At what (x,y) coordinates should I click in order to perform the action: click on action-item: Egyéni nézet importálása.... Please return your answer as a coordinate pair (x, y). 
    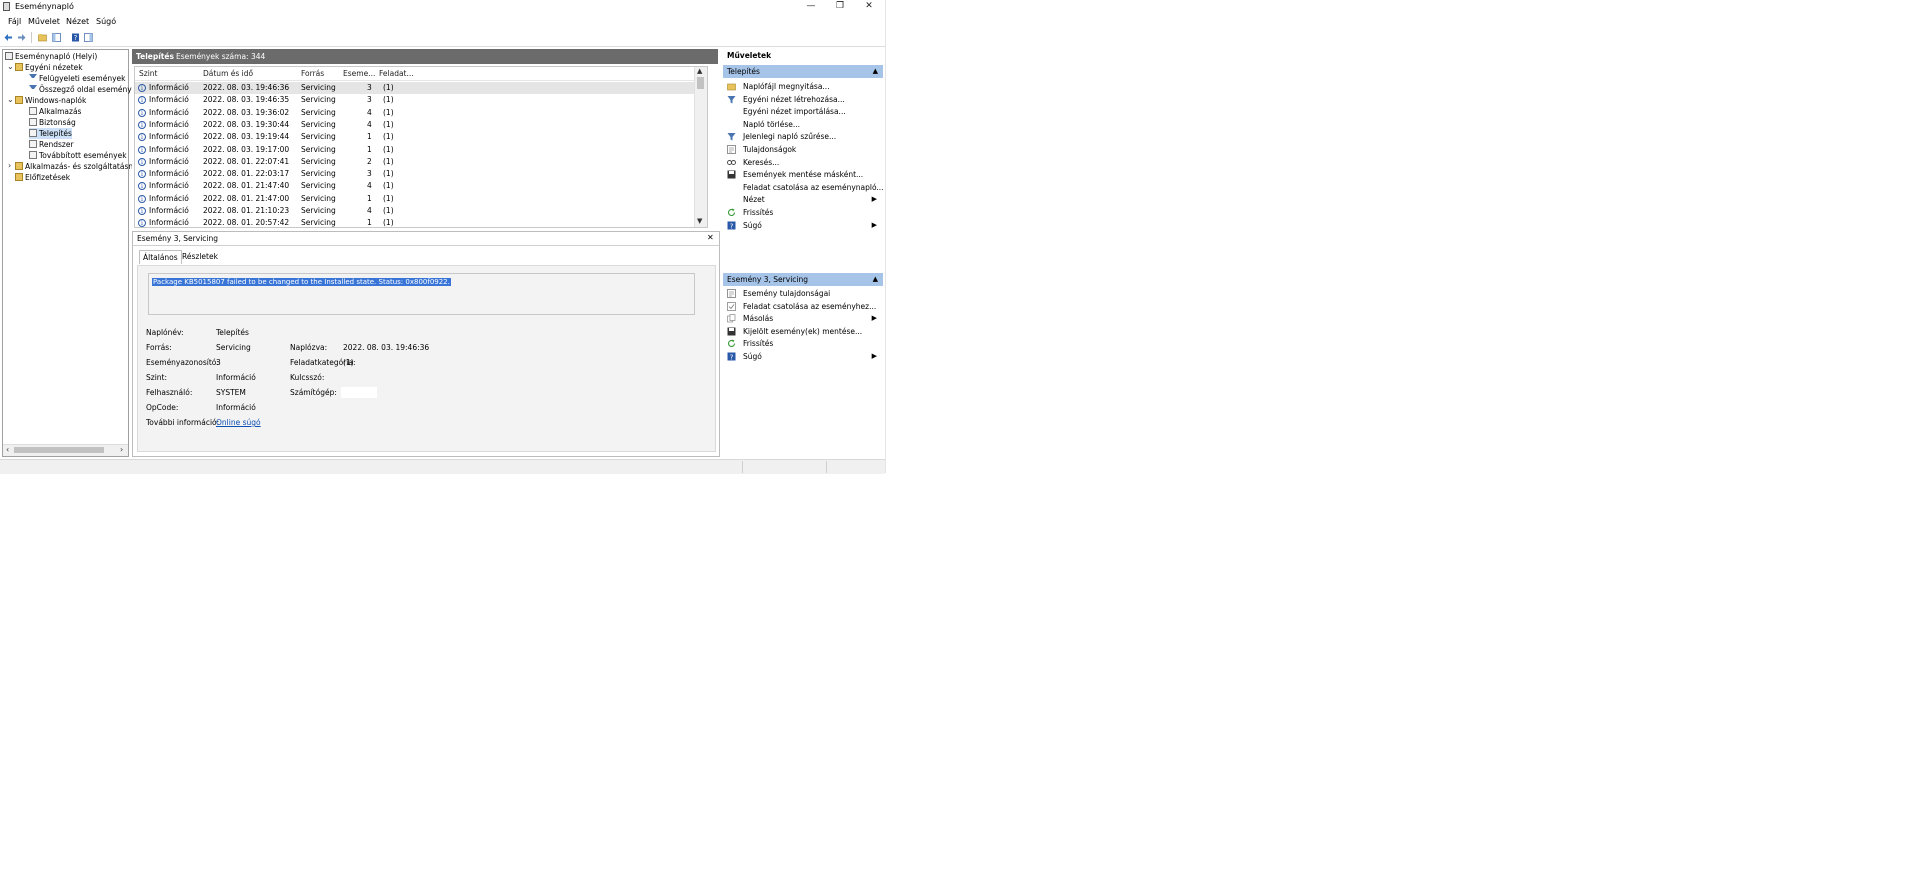
    Looking at the image, I should click on (803, 111).